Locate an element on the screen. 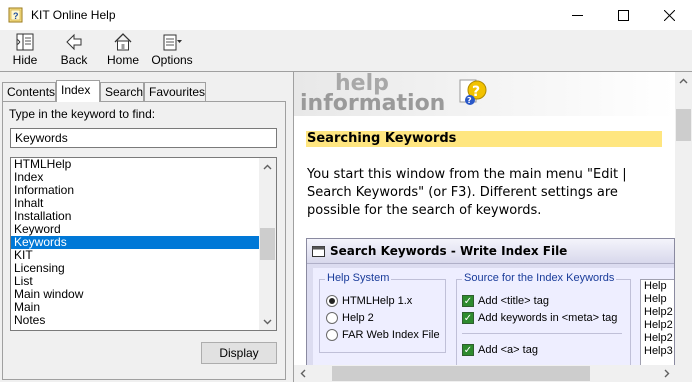  radio-help2-indicator is located at coordinates (332, 318).